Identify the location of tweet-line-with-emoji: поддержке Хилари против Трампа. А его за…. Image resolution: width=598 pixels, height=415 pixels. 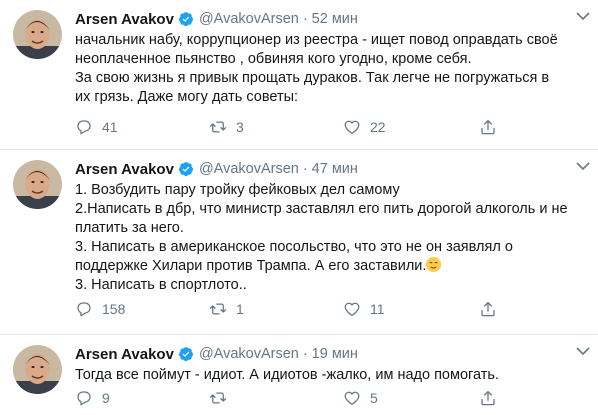
(331, 266).